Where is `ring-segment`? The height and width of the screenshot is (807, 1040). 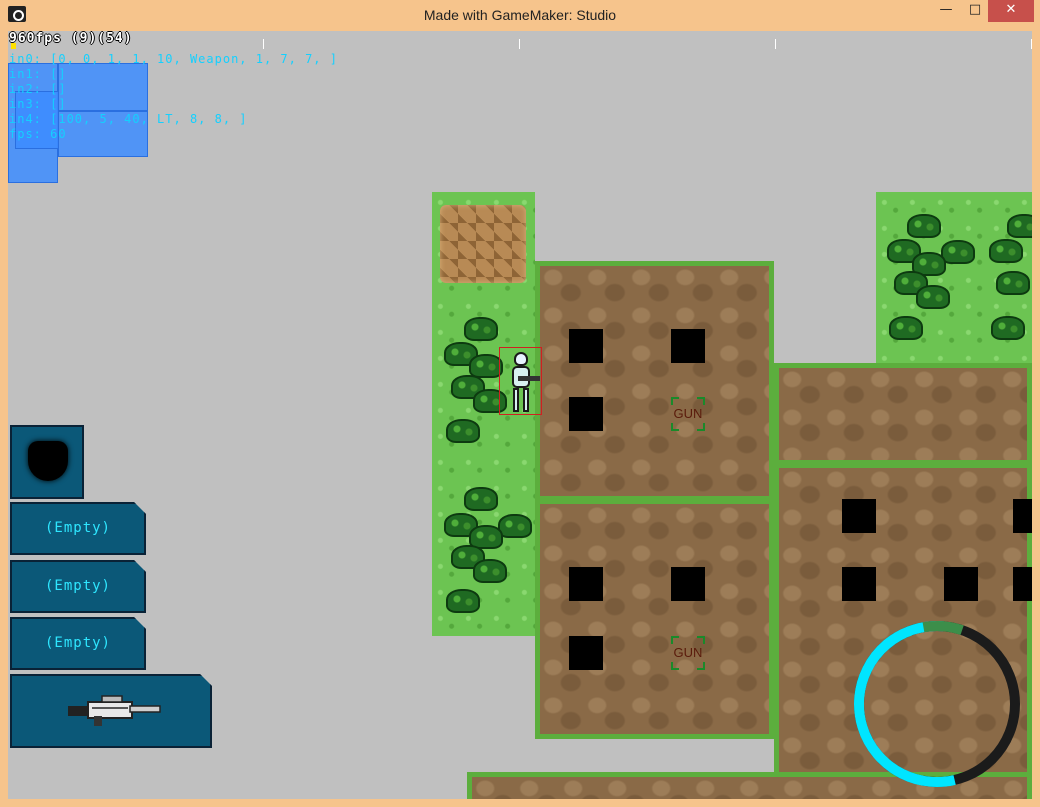 ring-segment is located at coordinates (937, 703).